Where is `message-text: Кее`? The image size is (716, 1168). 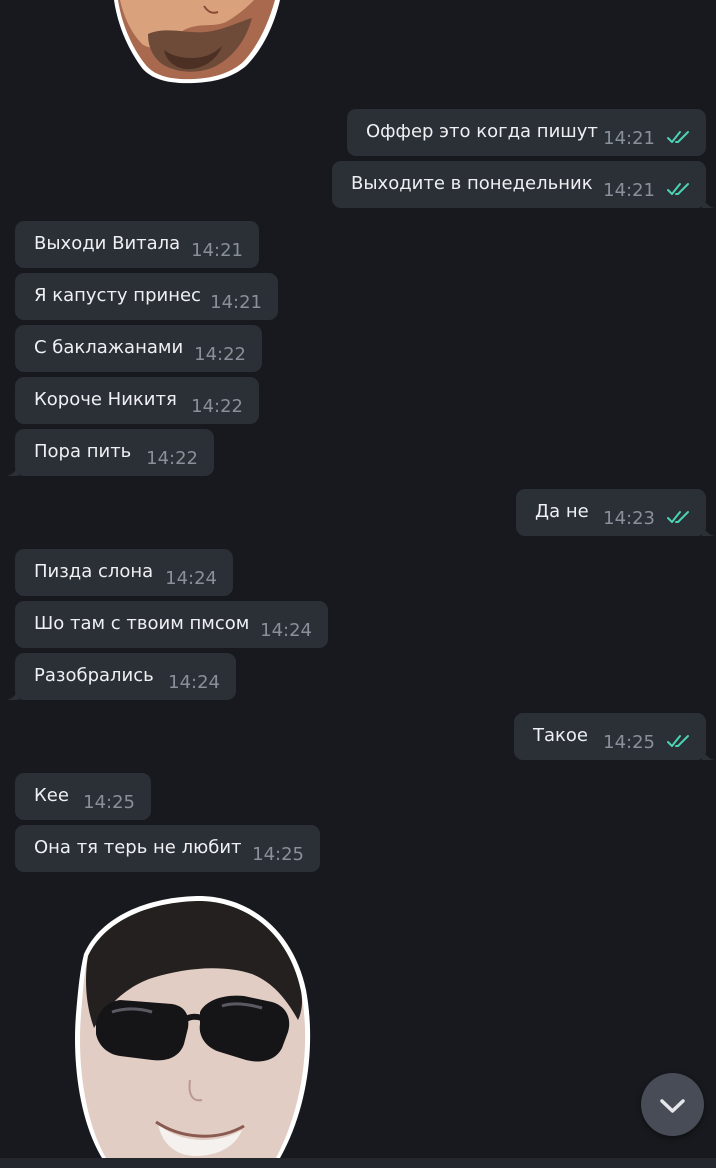
message-text: Кее is located at coordinates (51, 795).